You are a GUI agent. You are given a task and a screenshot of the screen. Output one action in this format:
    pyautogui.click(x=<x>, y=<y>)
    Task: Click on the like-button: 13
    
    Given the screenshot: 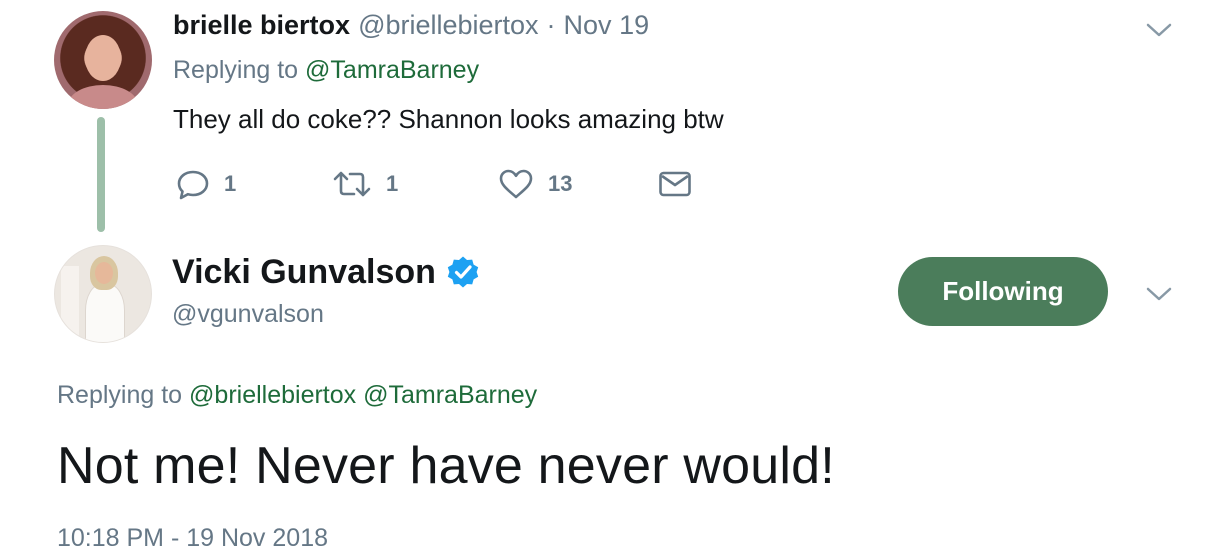 What is the action you would take?
    pyautogui.click(x=535, y=184)
    